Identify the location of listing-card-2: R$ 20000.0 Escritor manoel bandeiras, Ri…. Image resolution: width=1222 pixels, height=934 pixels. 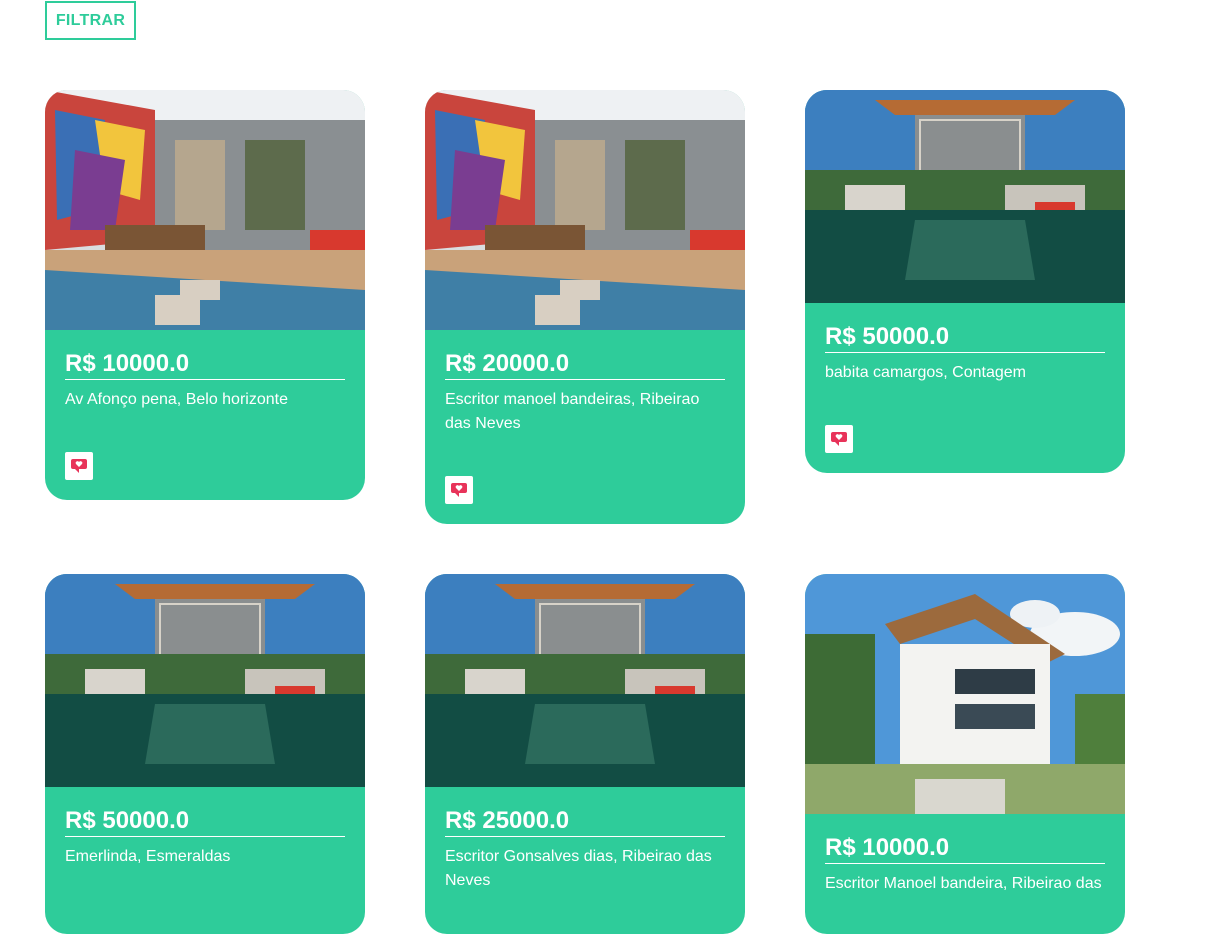
(585, 307).